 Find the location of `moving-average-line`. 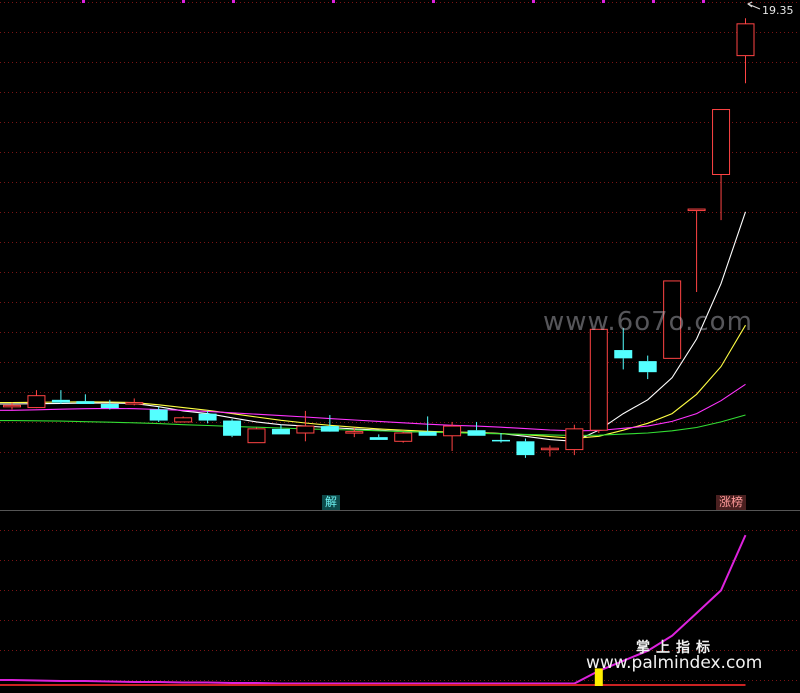

moving-average-line is located at coordinates (373, 425).